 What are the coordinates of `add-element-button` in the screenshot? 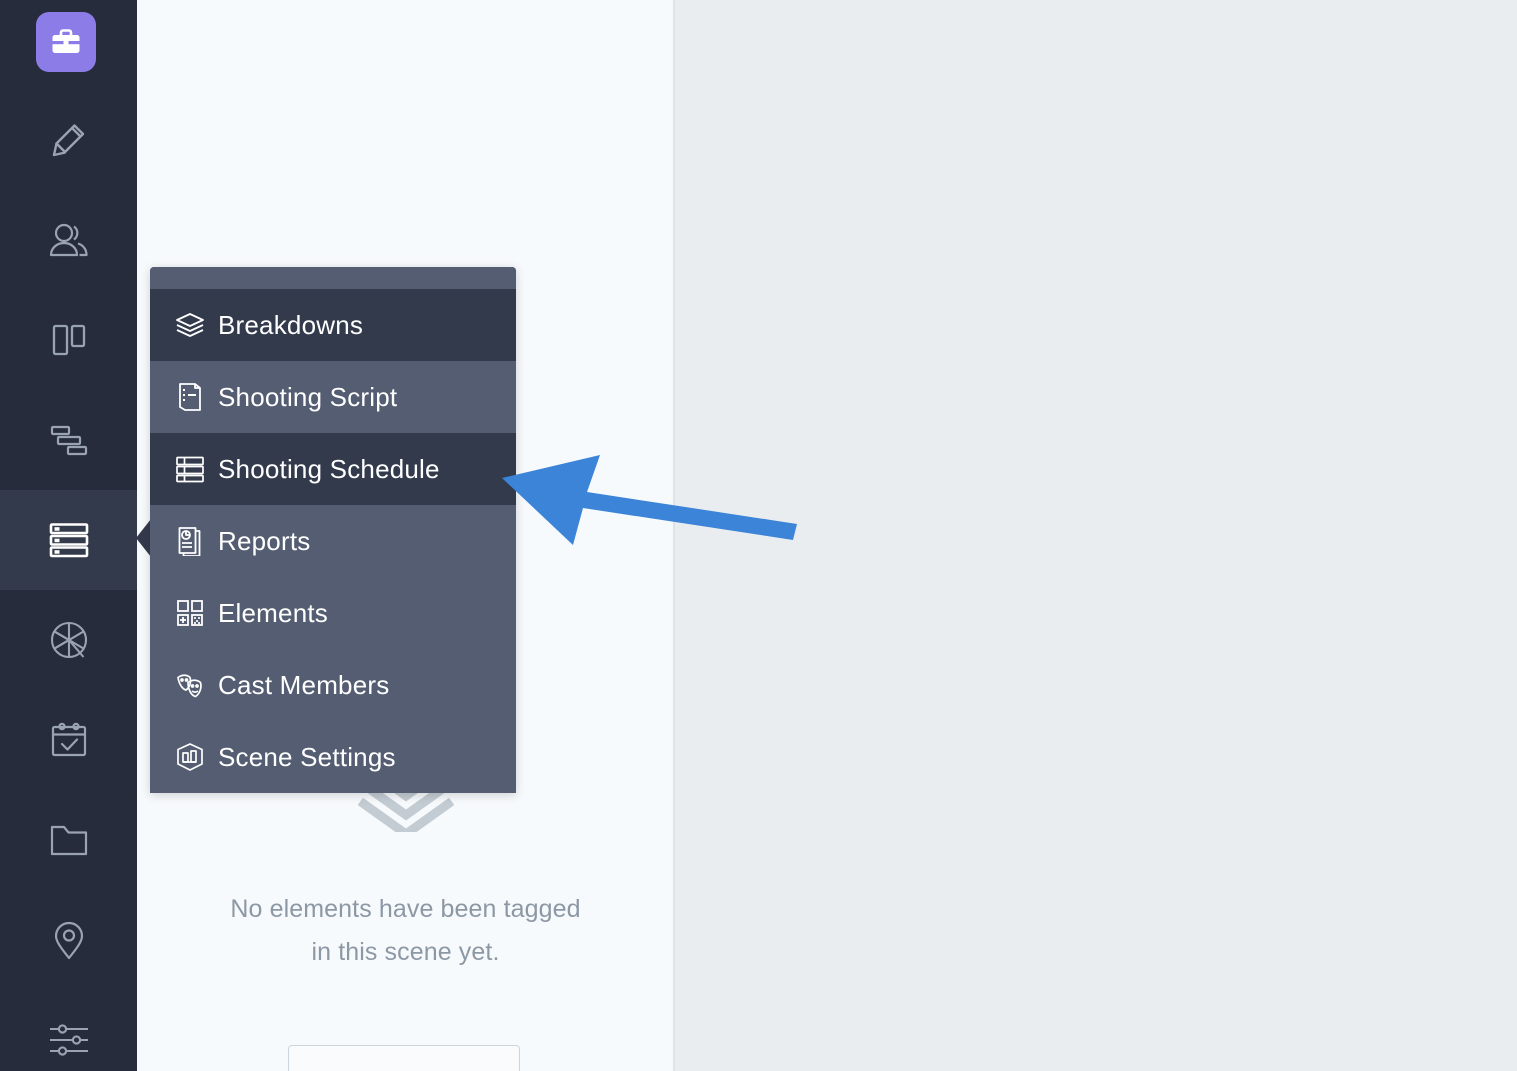 It's located at (404, 1058).